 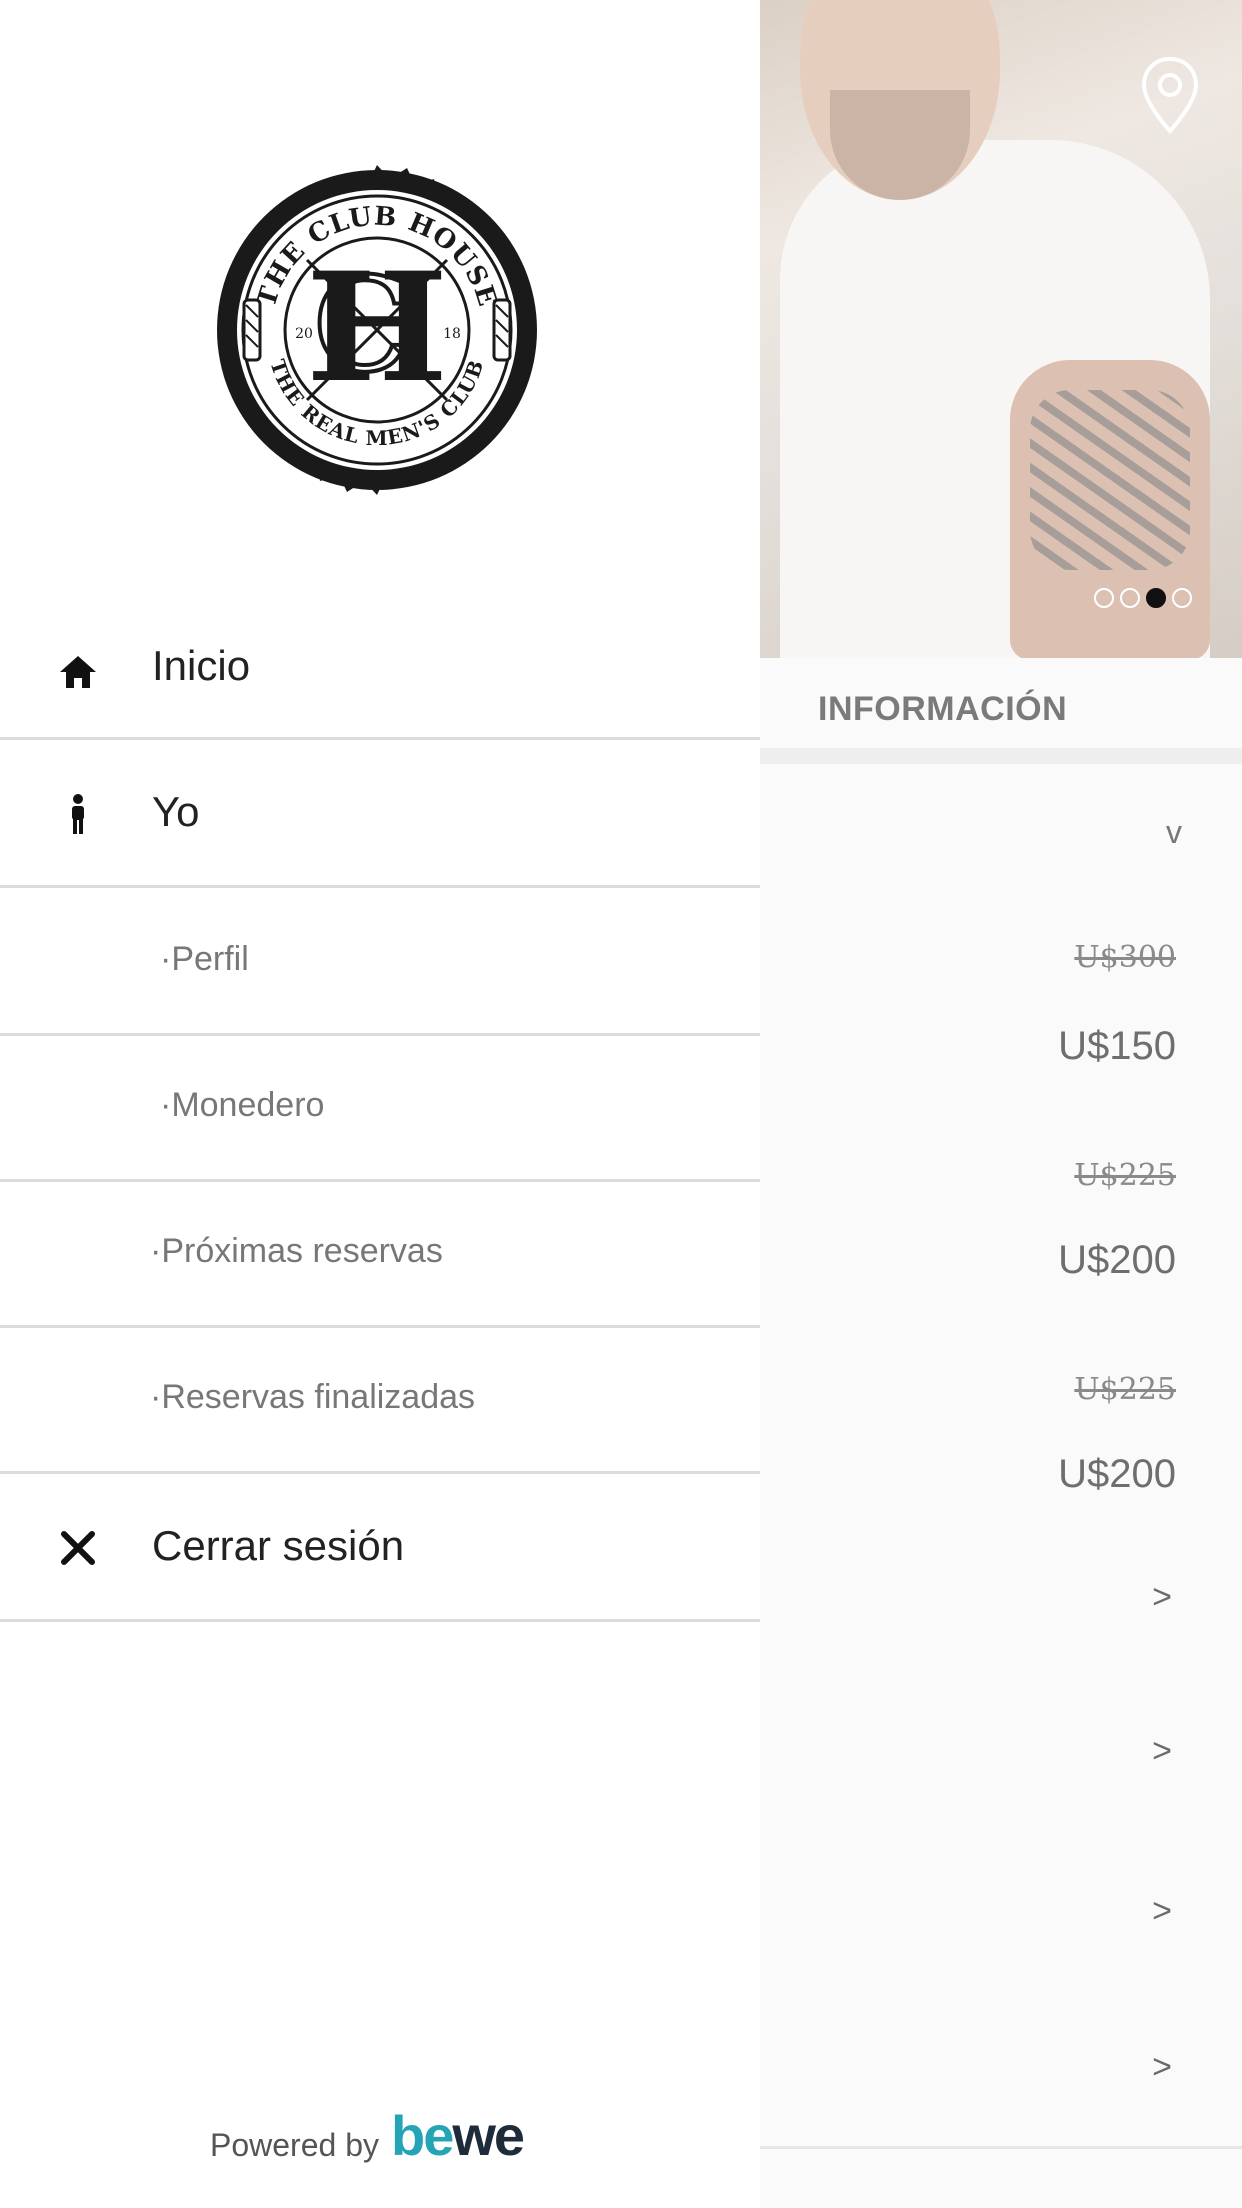 I want to click on submenu-item-proximas-reservas: ·Próximas reservas, so click(x=380, y=1255).